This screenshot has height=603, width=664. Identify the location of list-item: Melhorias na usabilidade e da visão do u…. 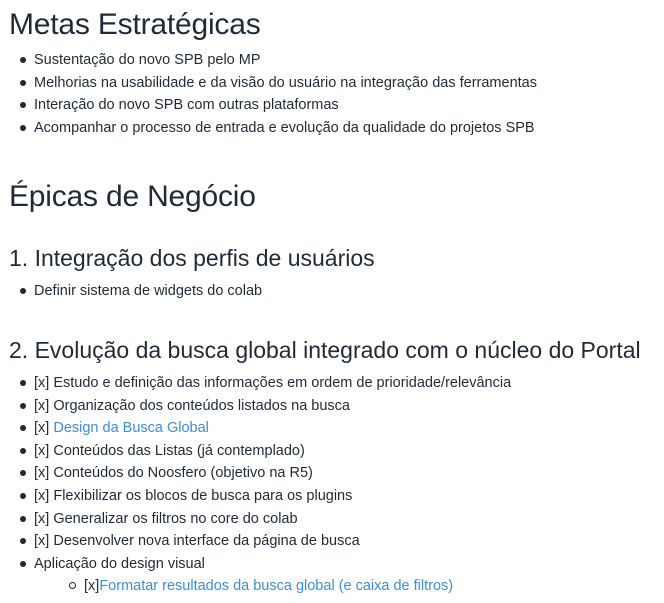
(336, 83).